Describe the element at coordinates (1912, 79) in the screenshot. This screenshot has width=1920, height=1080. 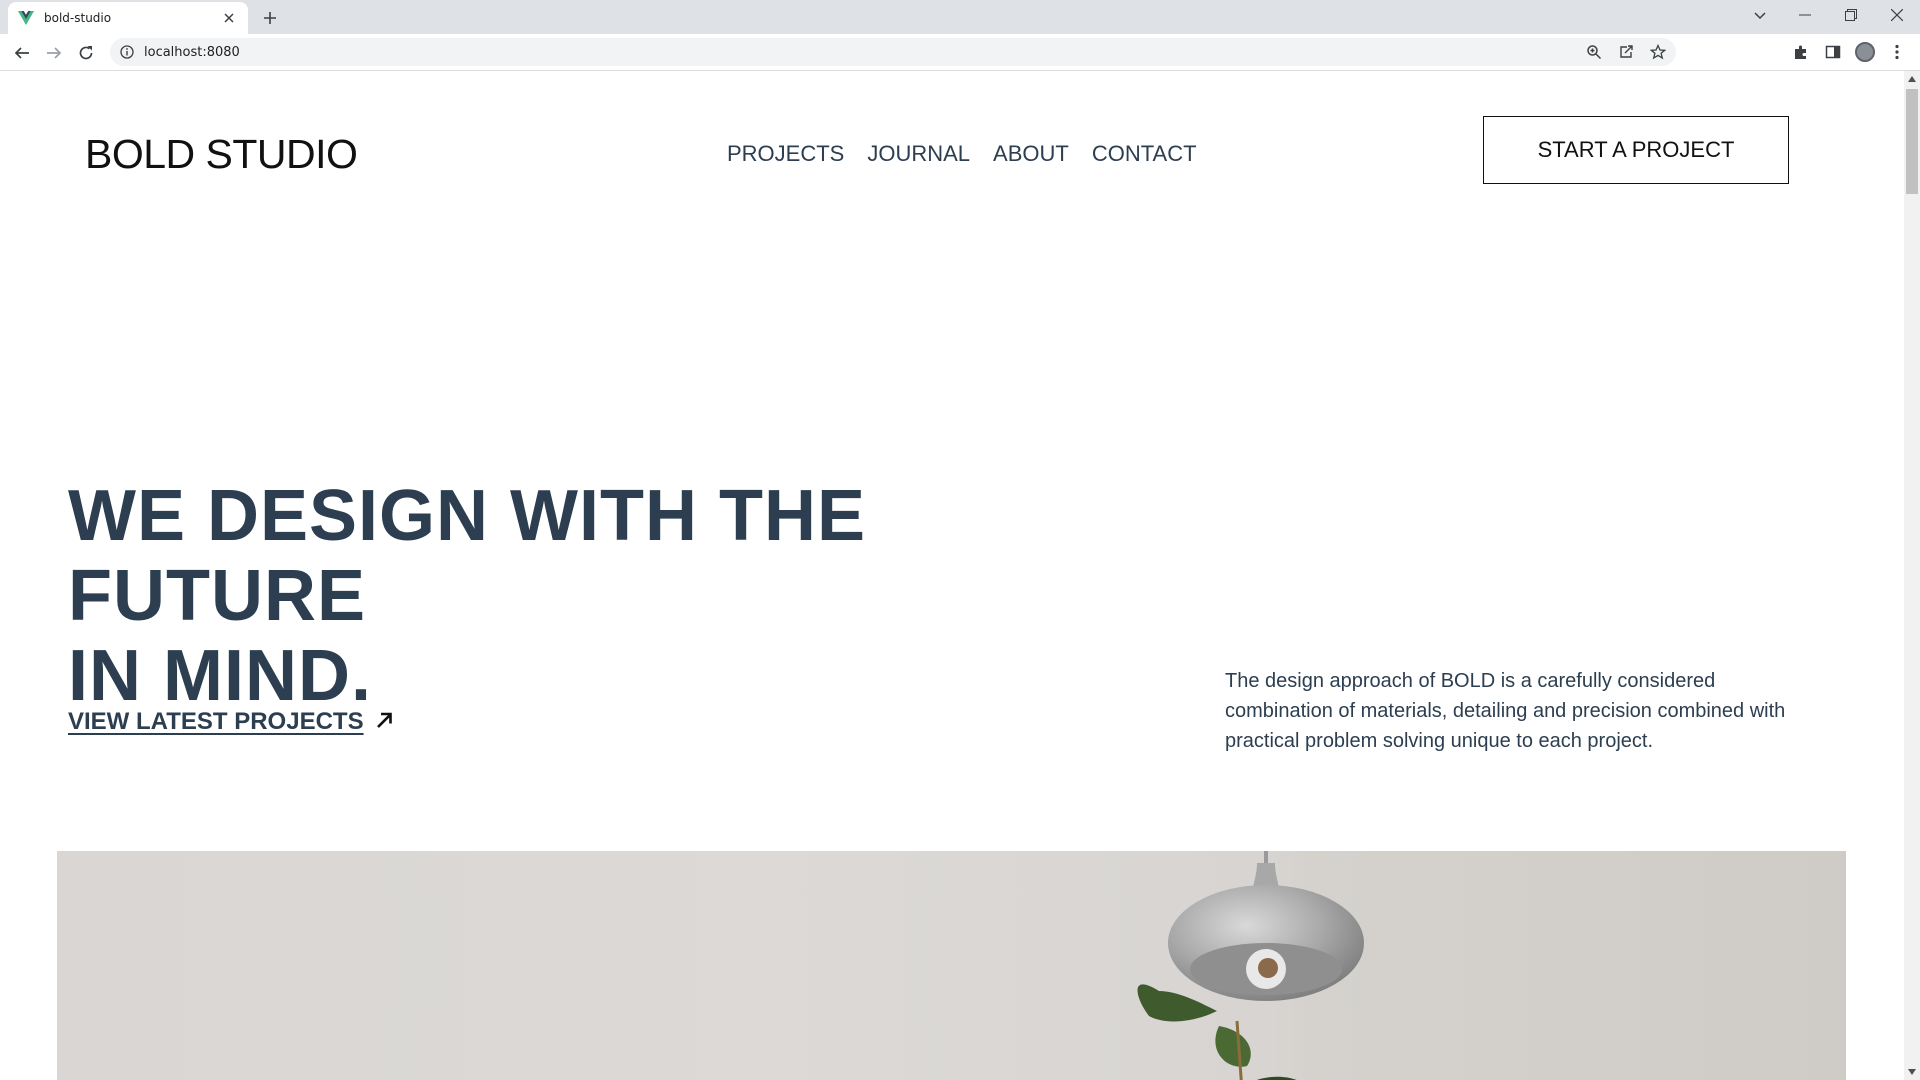
I see `scroll-up-arrow-icon` at that location.